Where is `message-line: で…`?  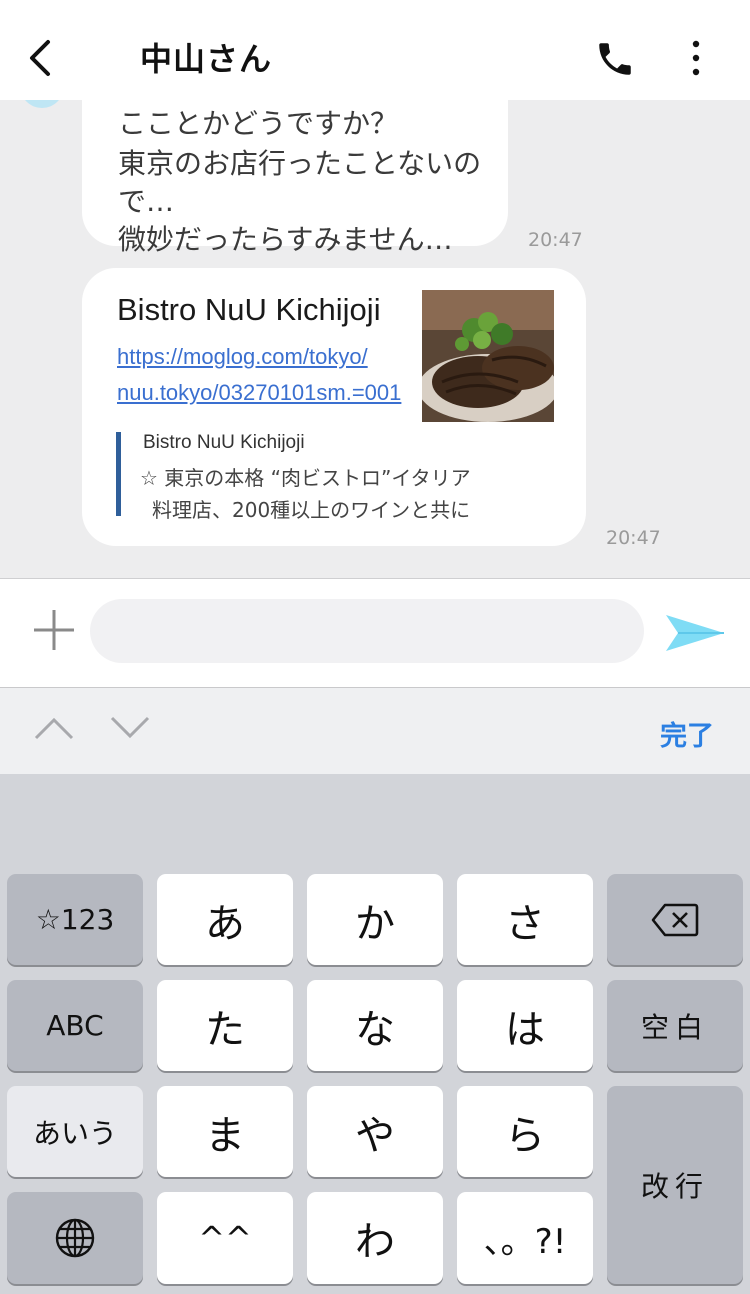 message-line: で… is located at coordinates (146, 201).